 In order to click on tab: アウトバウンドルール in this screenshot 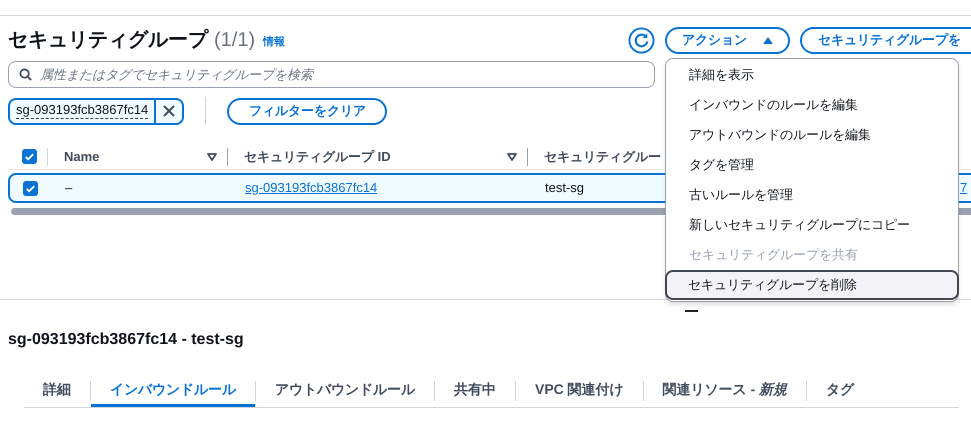, I will do `click(345, 390)`.